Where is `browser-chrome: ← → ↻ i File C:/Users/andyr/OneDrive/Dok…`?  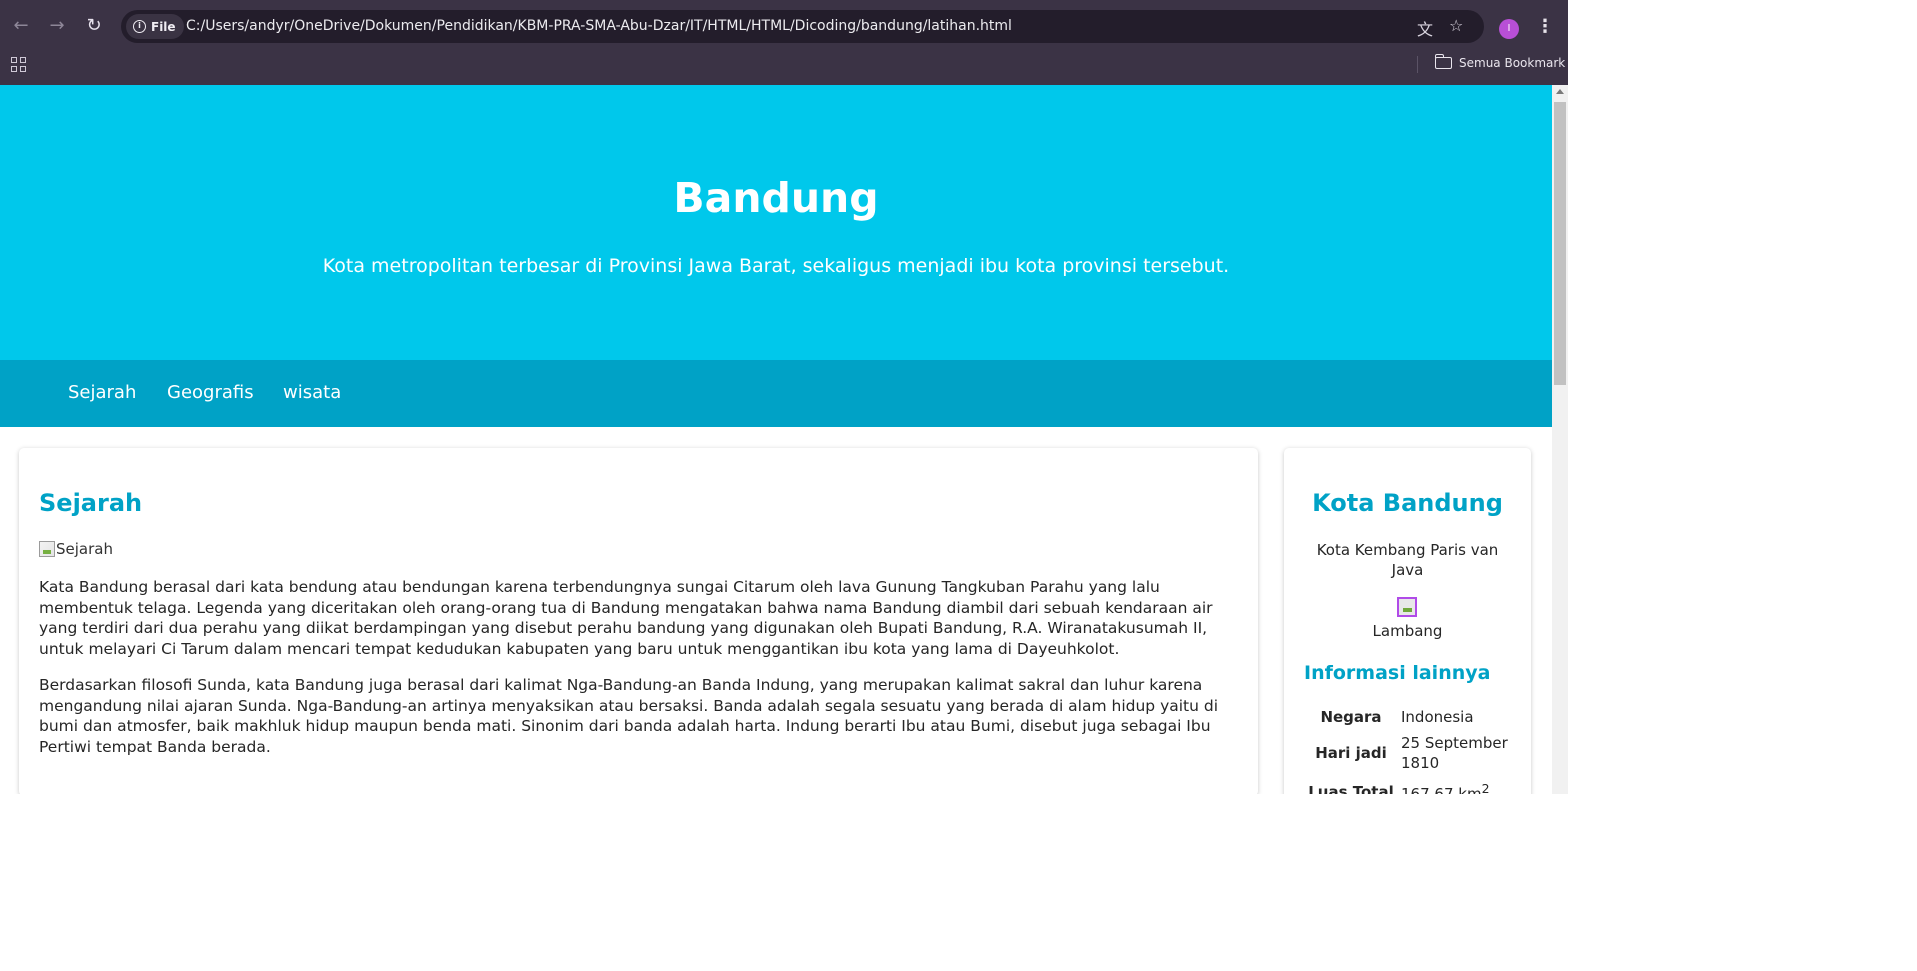
browser-chrome: ← → ↻ i File C:/Users/andyr/OneDrive/Dok… is located at coordinates (784, 42).